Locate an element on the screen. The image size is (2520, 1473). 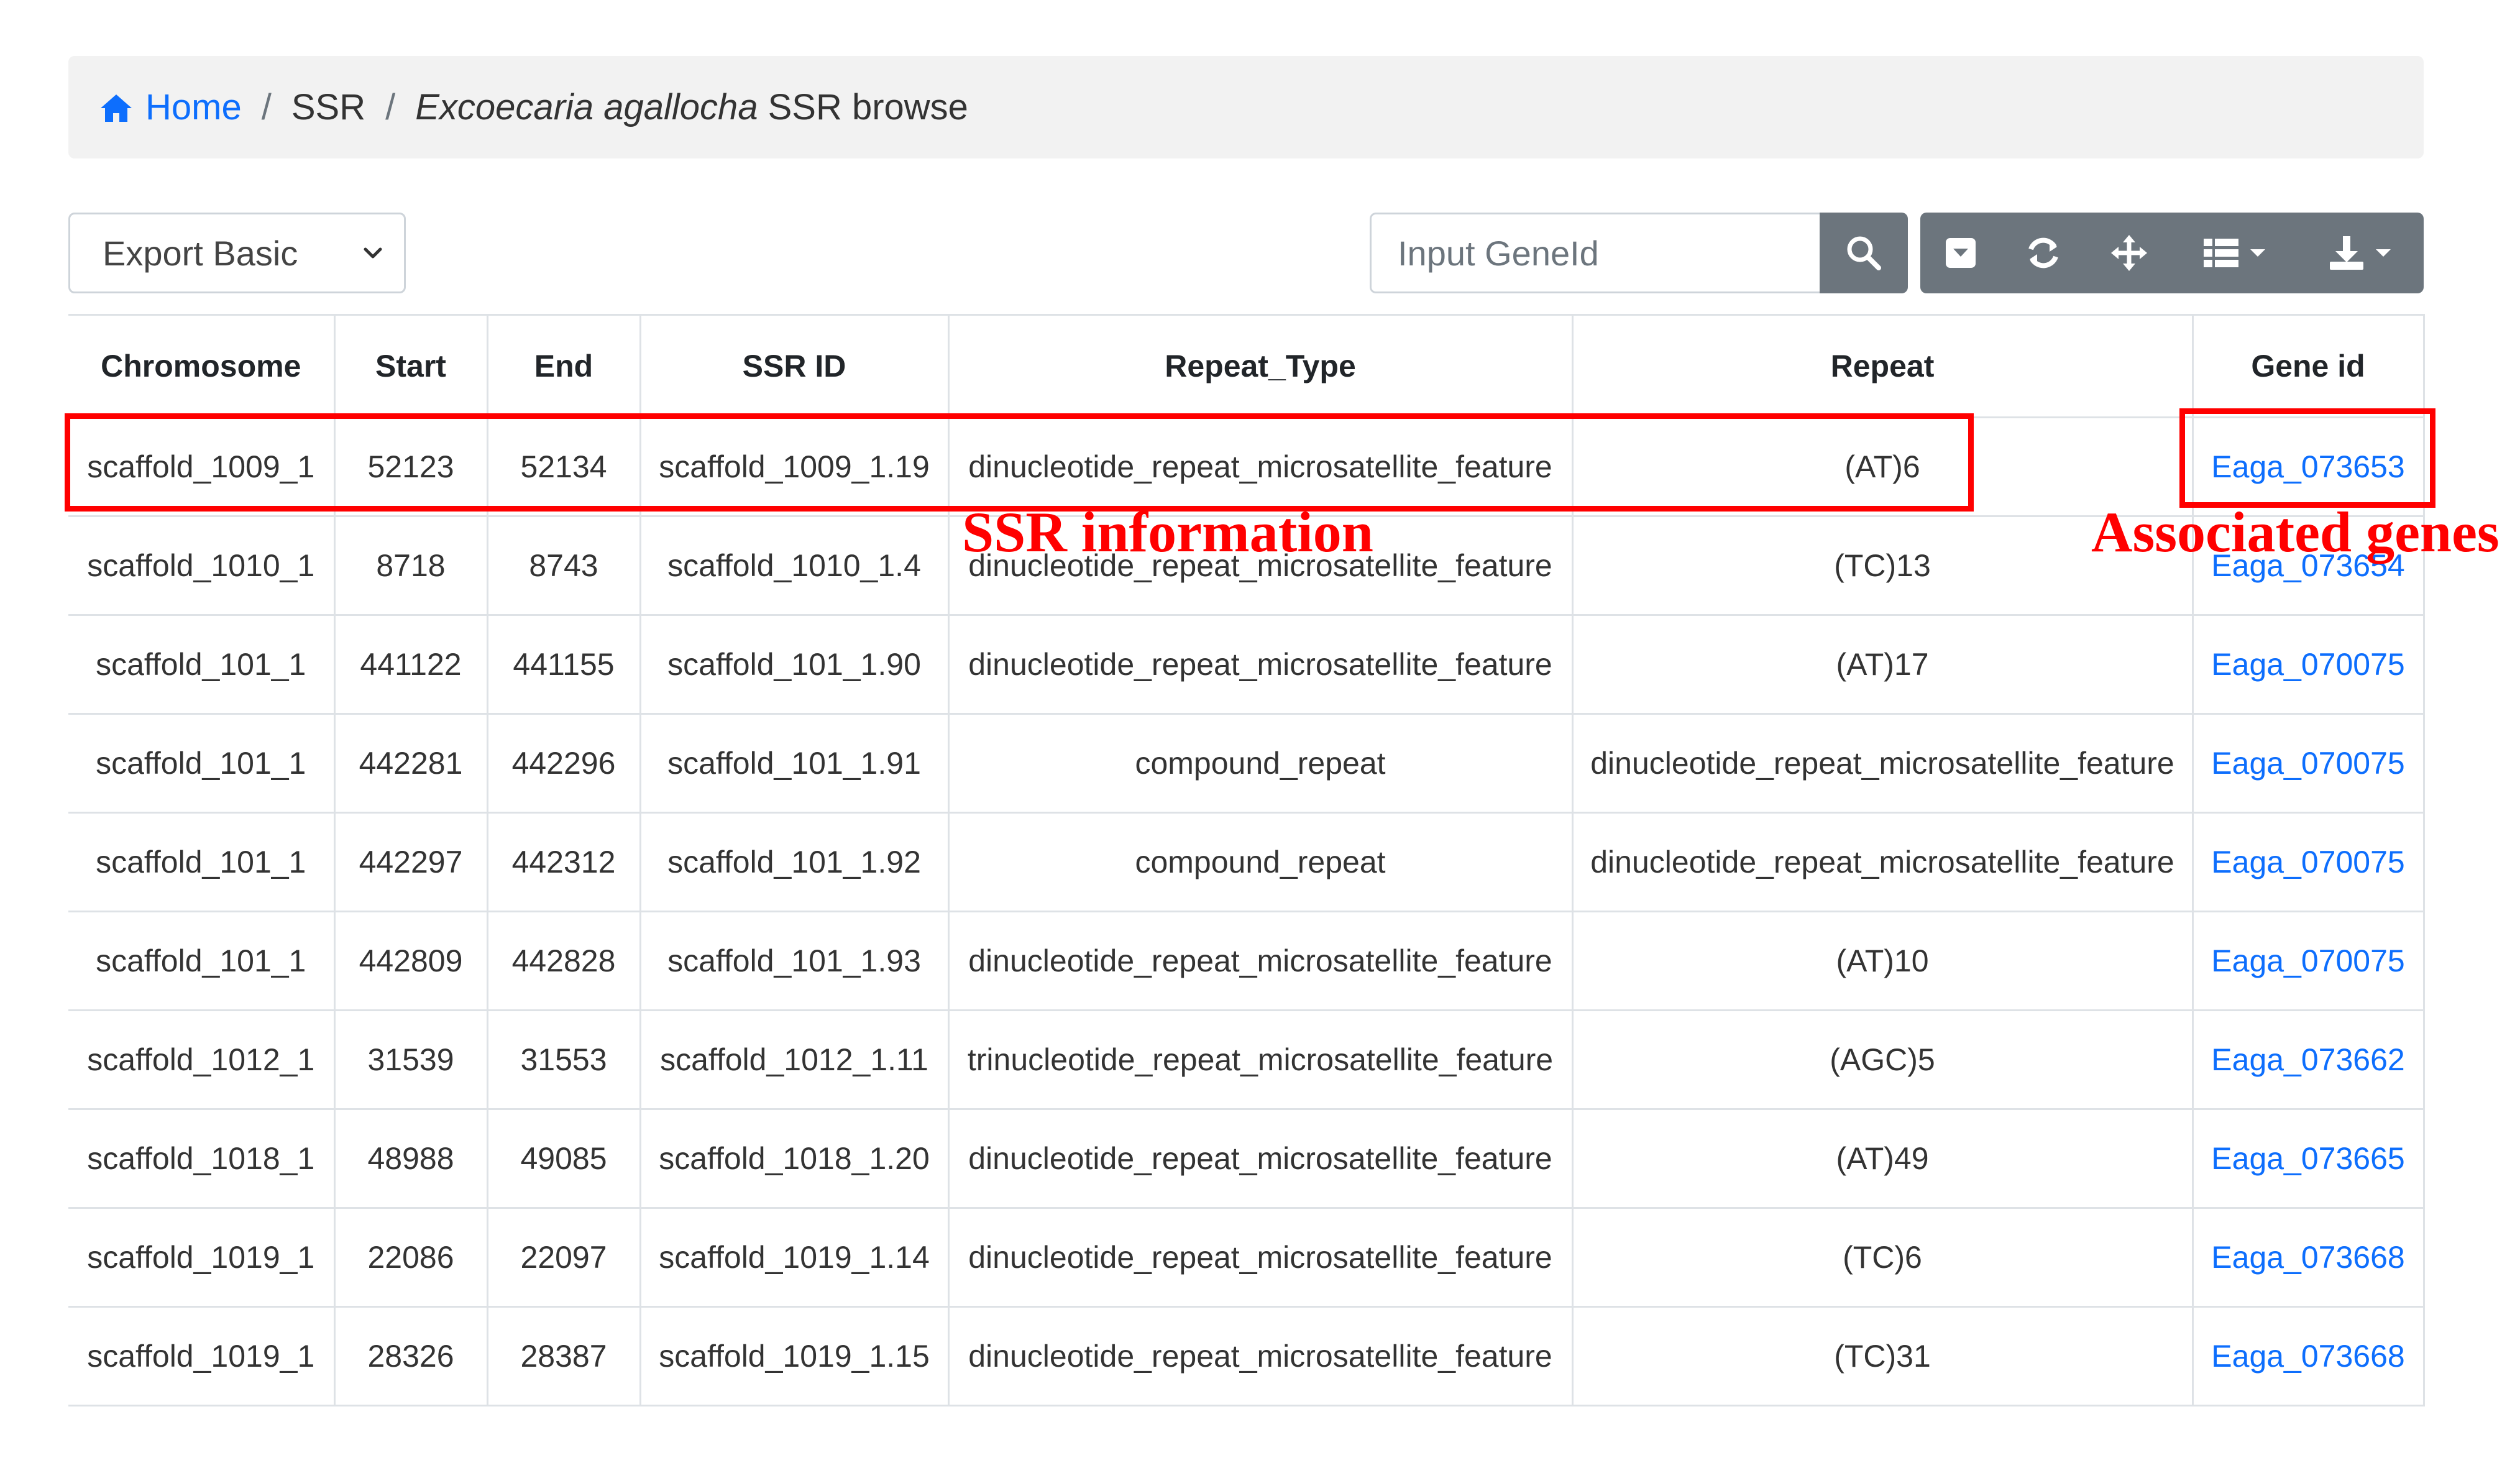
cell-end: 49085 is located at coordinates (563, 1159).